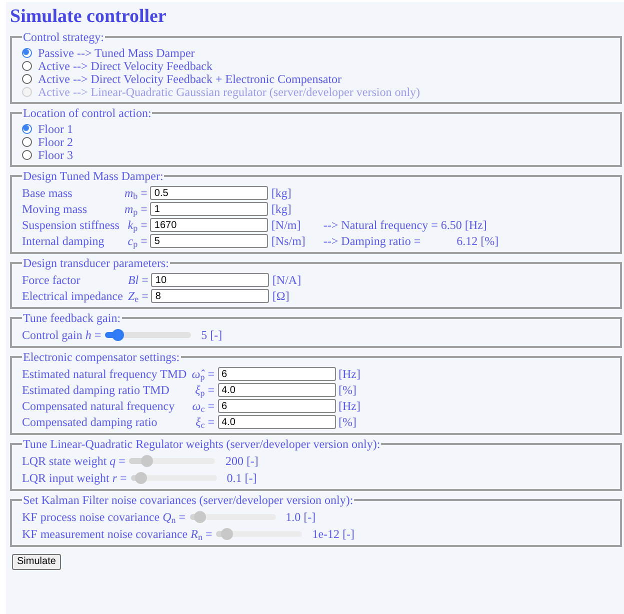  What do you see at coordinates (64, 241) in the screenshot?
I see `field-label: Internal damping` at bounding box center [64, 241].